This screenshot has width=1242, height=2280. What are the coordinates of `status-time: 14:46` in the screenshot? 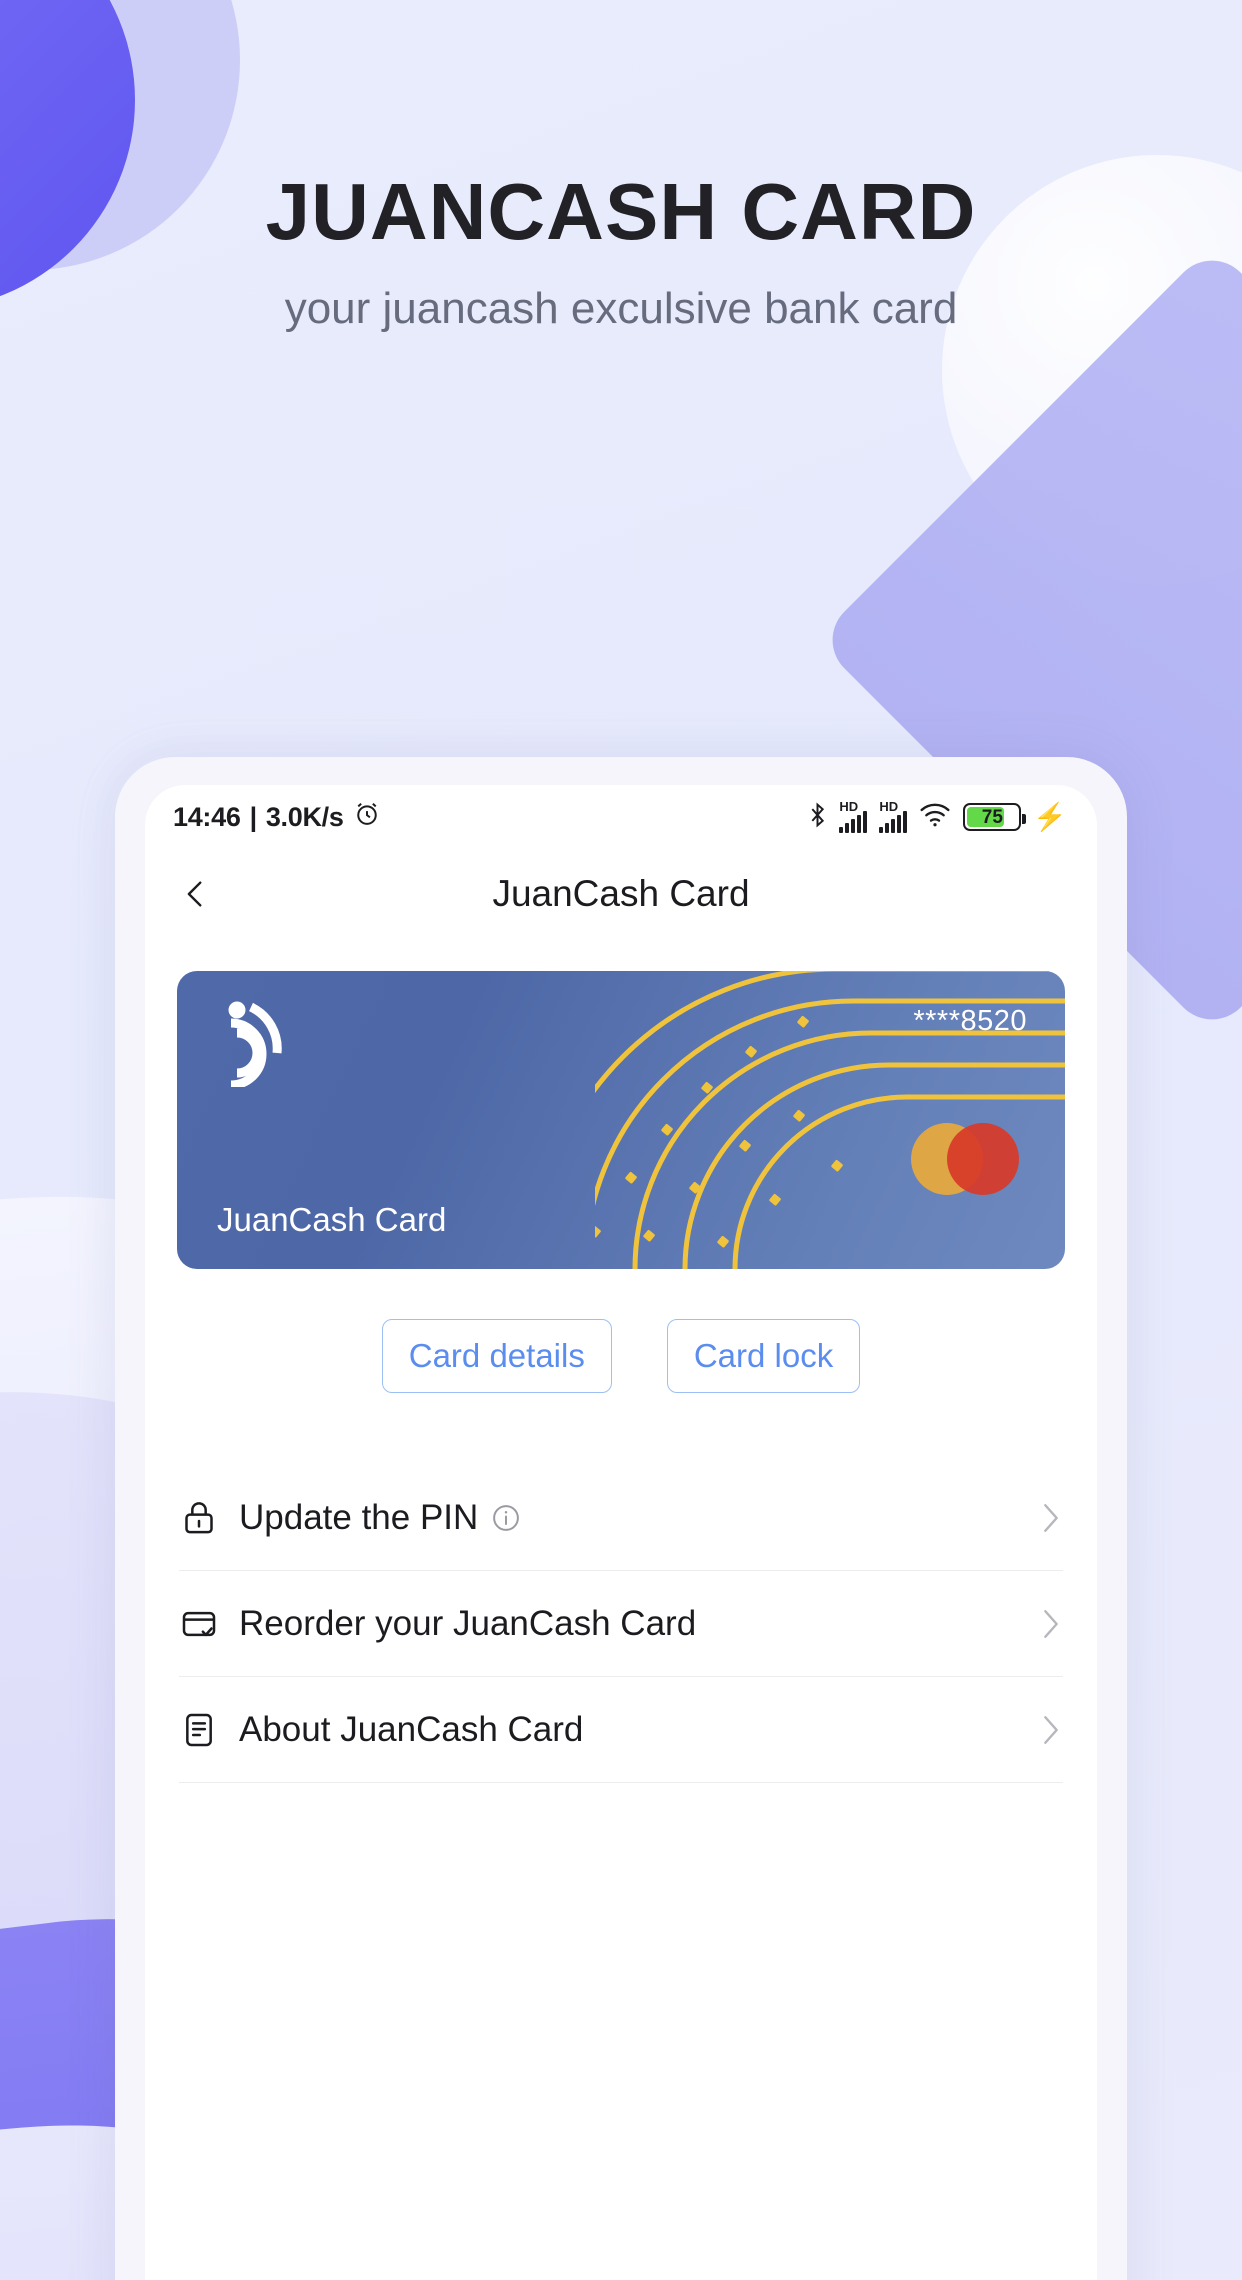 It's located at (207, 816).